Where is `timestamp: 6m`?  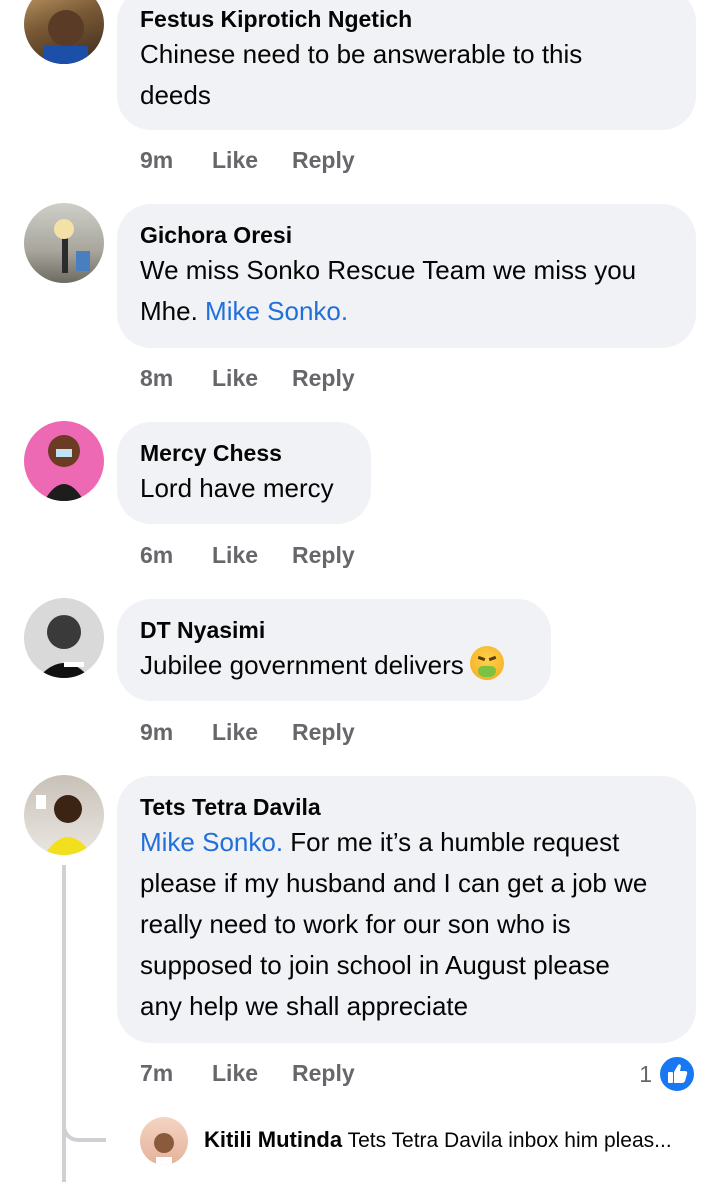
timestamp: 6m is located at coordinates (156, 555).